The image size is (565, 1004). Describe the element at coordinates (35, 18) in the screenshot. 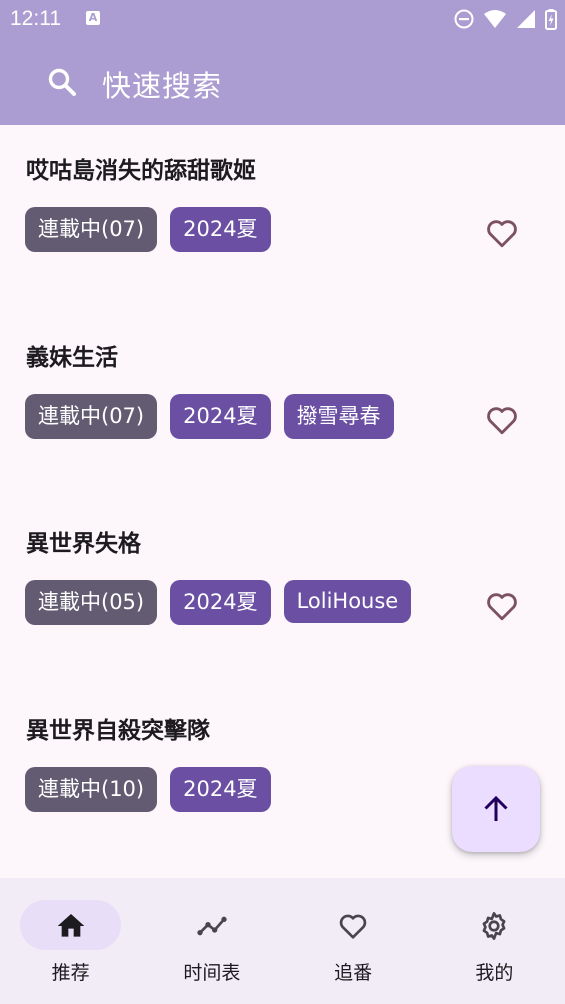

I see `status-time: 12:11` at that location.